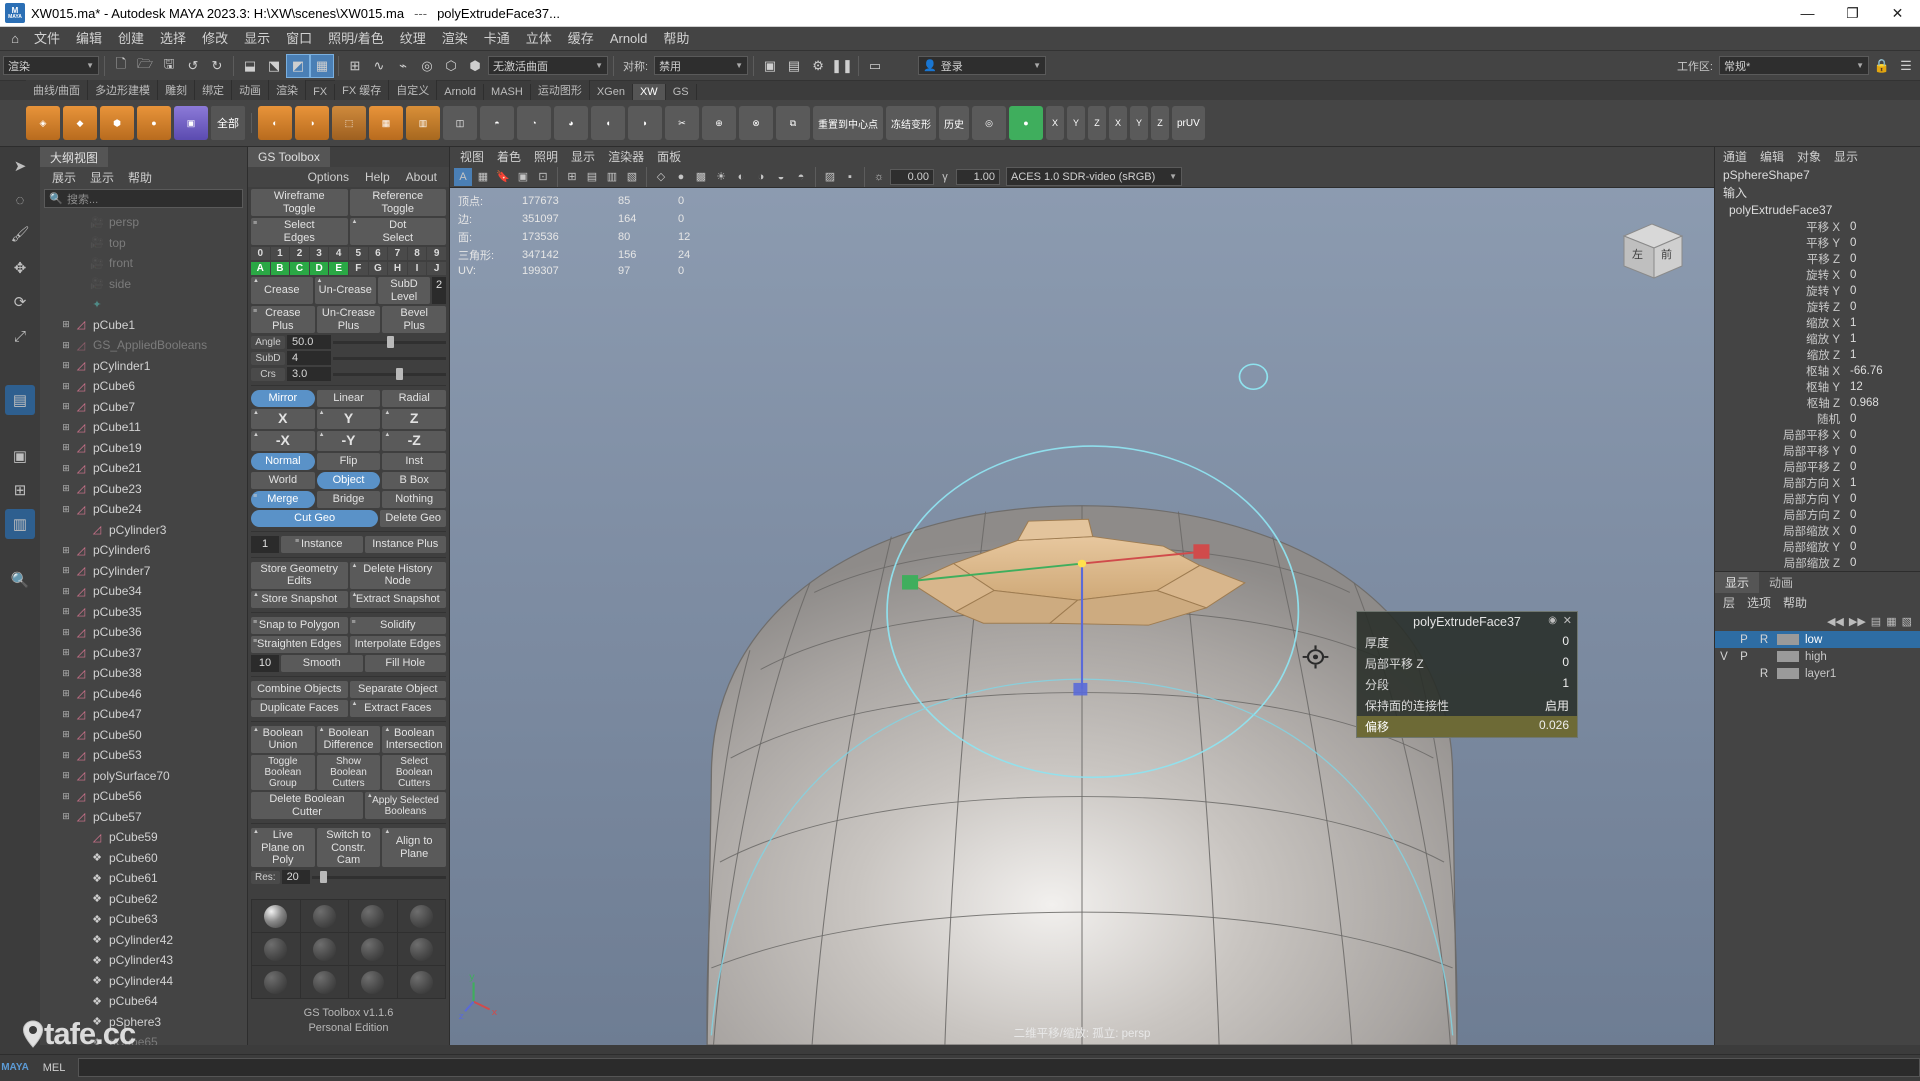 This screenshot has height=1081, width=1920. What do you see at coordinates (20, 166) in the screenshot?
I see `select-tool-icon: ➤` at bounding box center [20, 166].